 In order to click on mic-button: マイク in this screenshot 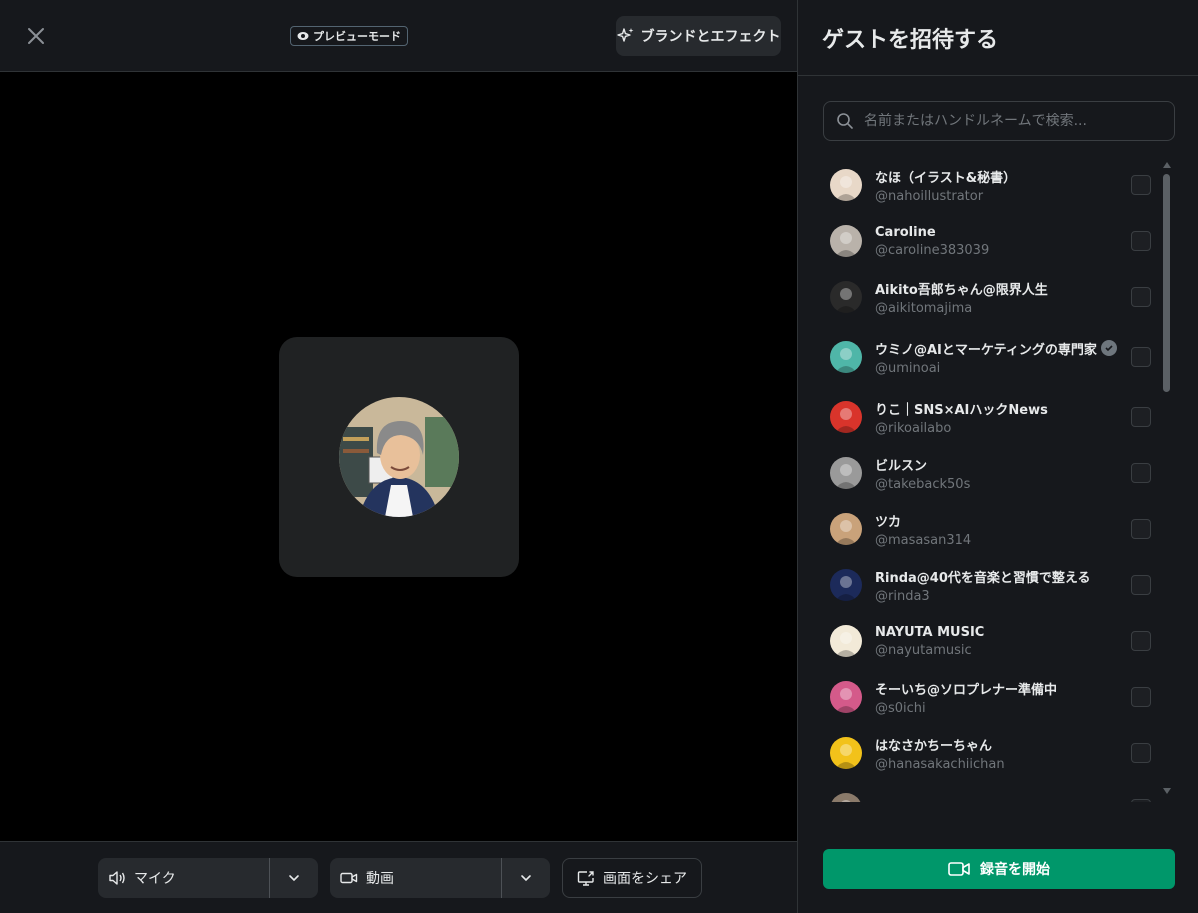, I will do `click(183, 878)`.